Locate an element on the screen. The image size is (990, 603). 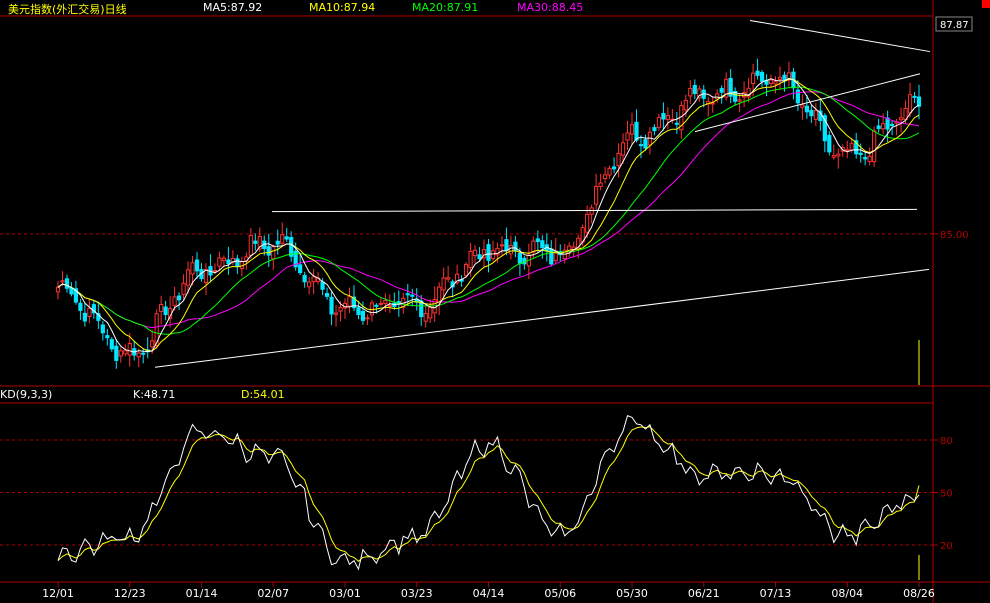
ma20-label: MA20:87.91 is located at coordinates (445, 7).